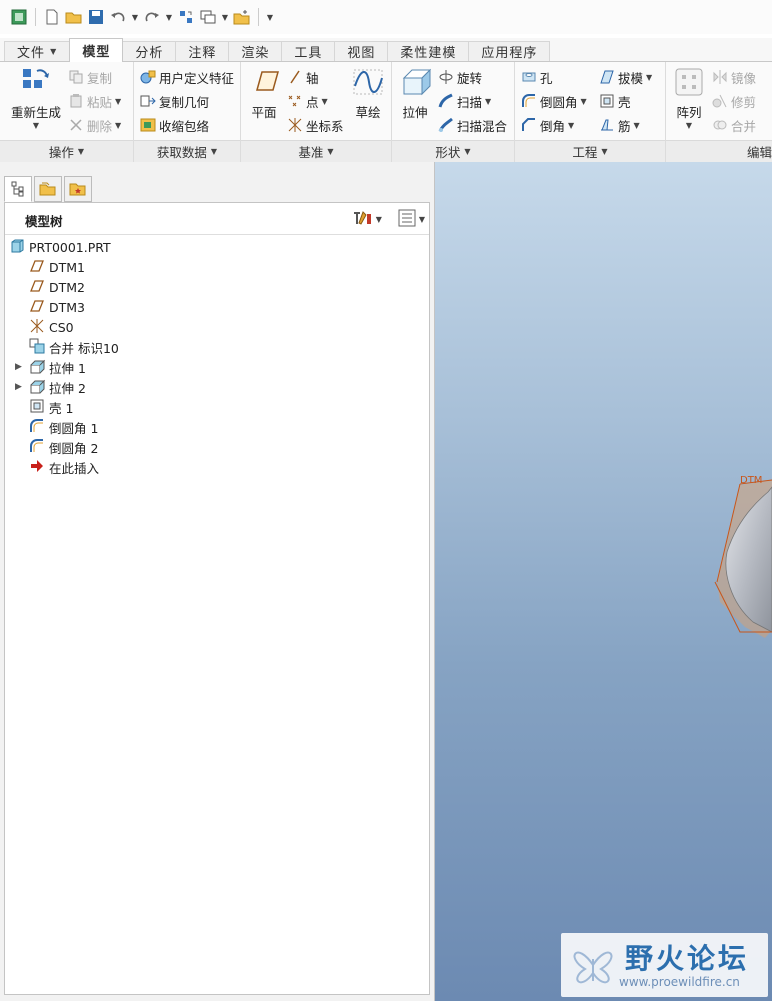 This screenshot has width=772, height=1001. Describe the element at coordinates (174, 125) in the screenshot. I see `shrinkwrap-button: 收缩包络` at that location.